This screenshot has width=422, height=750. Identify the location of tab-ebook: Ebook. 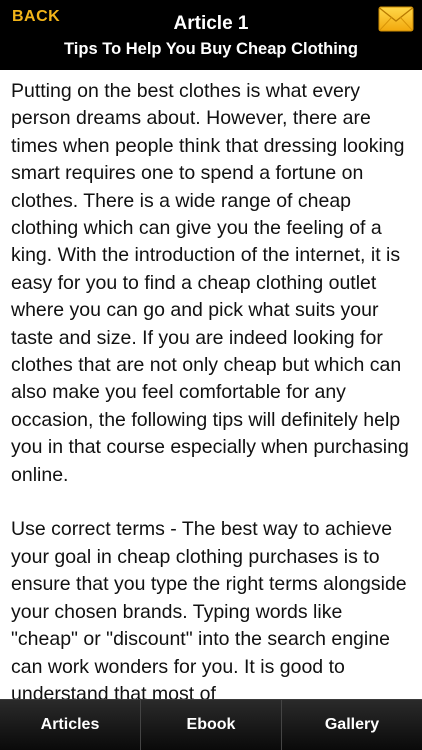
(210, 725).